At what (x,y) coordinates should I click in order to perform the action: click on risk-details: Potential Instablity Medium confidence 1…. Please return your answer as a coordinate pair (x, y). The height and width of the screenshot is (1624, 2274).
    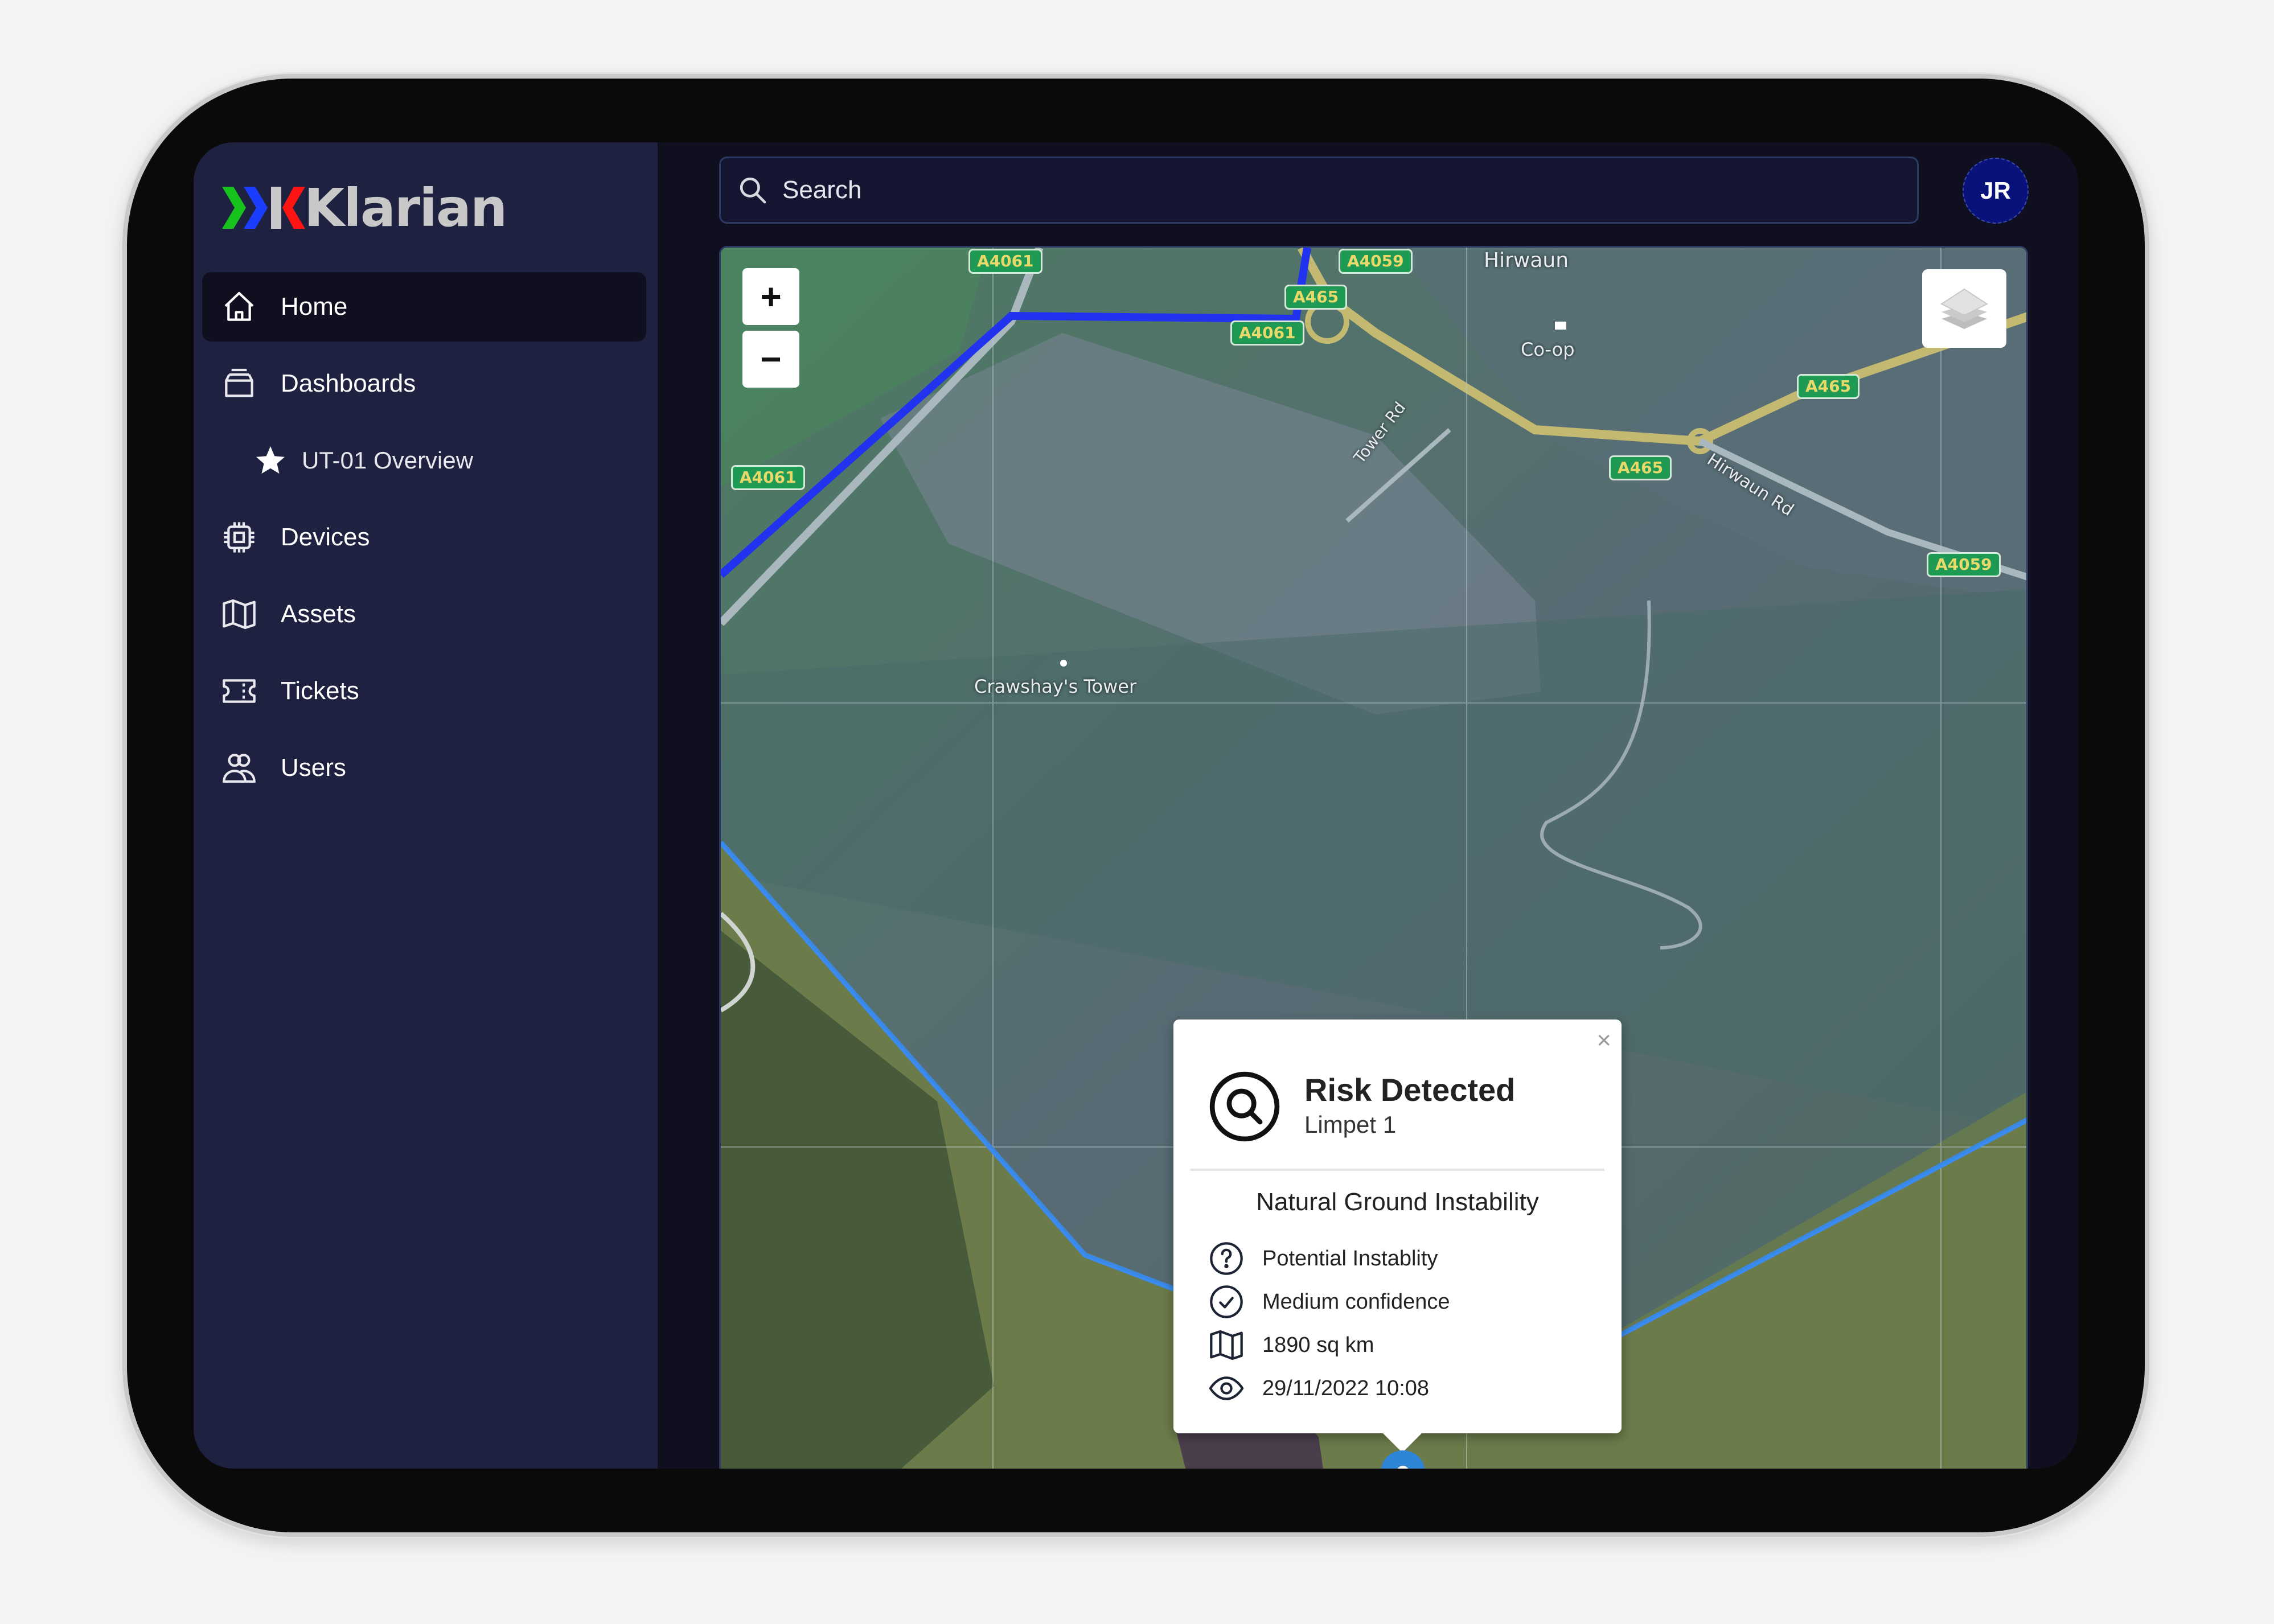
    Looking at the image, I should click on (1328, 1323).